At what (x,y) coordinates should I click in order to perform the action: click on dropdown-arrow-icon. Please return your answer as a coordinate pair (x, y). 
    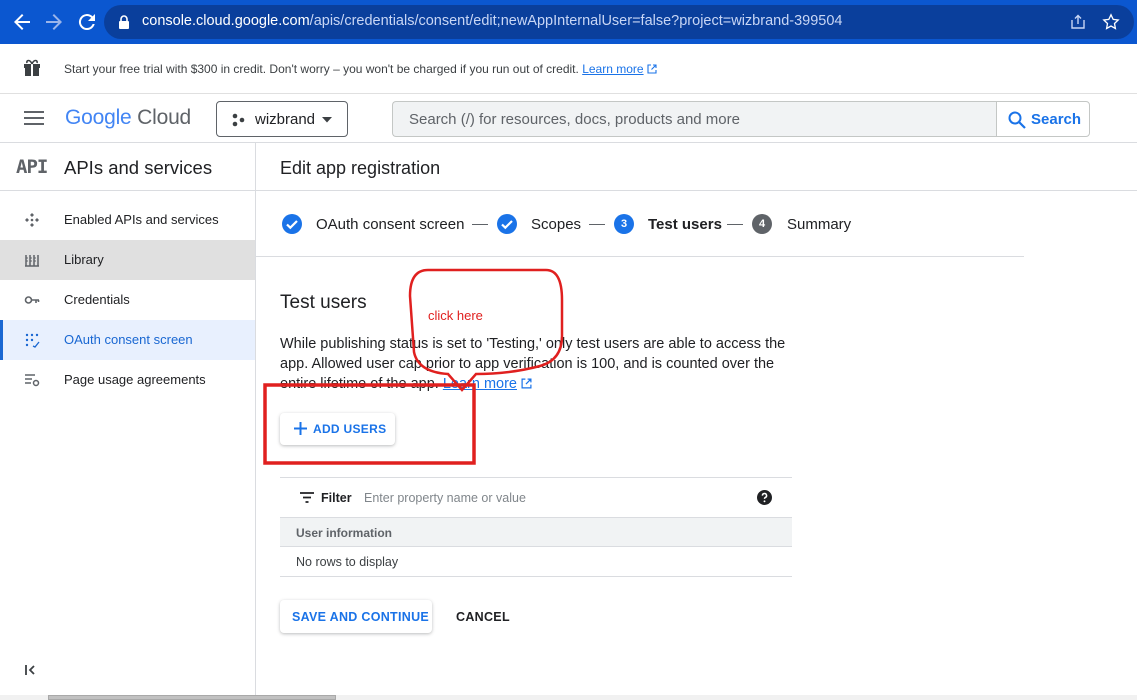
    Looking at the image, I should click on (327, 120).